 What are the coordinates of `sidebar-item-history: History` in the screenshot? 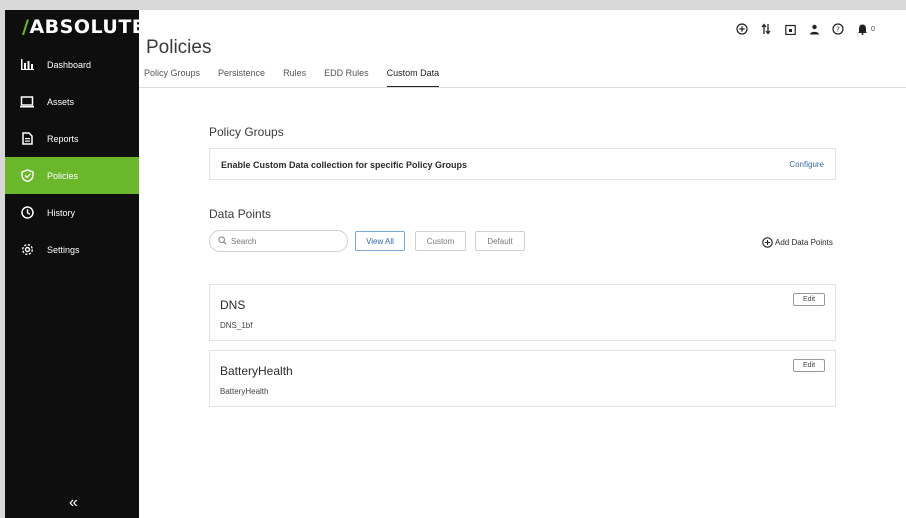 It's located at (72, 212).